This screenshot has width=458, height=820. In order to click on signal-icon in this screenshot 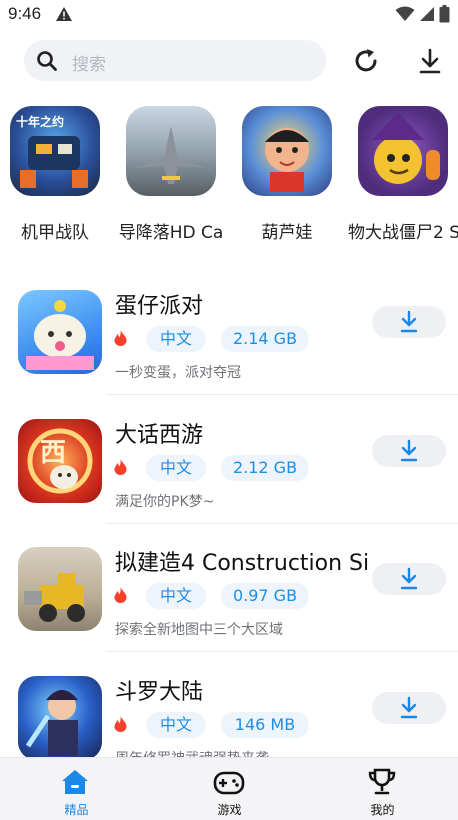, I will do `click(427, 14)`.